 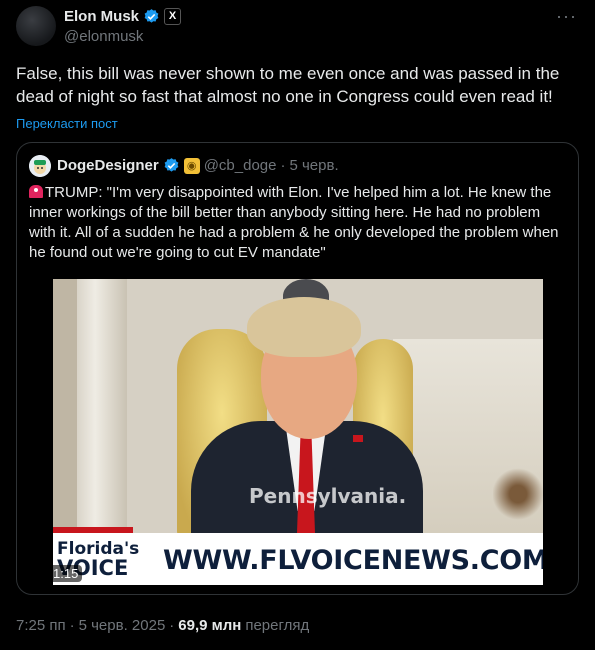 What do you see at coordinates (277, 625) in the screenshot?
I see `views-label: перегляд` at bounding box center [277, 625].